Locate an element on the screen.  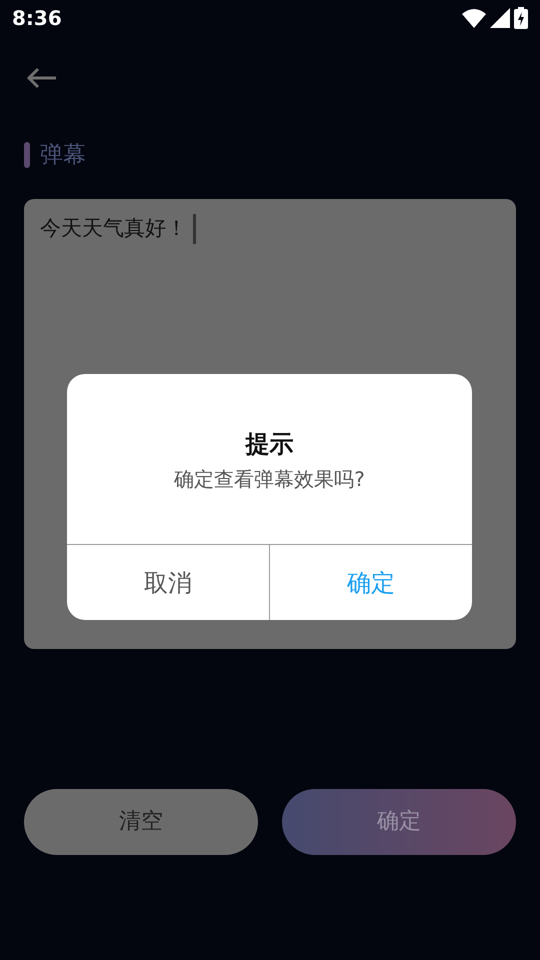
wifi-icon is located at coordinates (474, 18).